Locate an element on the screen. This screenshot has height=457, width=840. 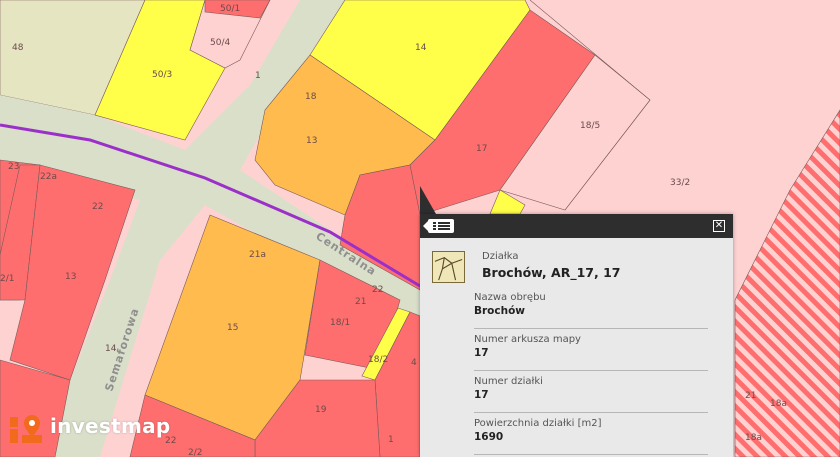
parcel-label: 18 is located at coordinates (311, 97).